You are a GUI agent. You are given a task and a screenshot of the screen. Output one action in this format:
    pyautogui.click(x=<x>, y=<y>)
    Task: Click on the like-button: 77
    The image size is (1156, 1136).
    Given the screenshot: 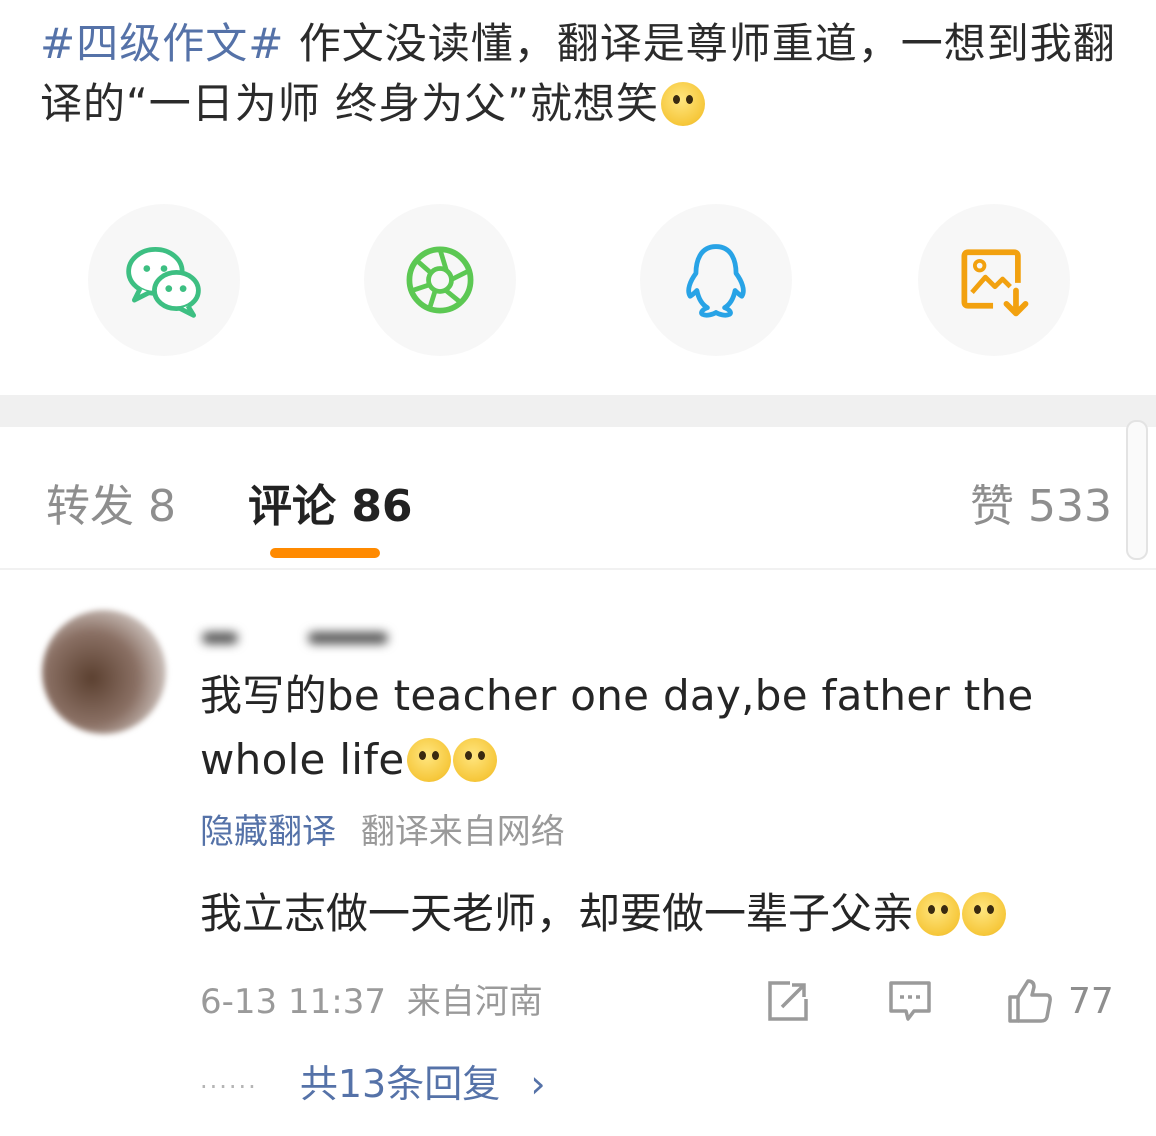 What is the action you would take?
    pyautogui.click(x=1060, y=1001)
    